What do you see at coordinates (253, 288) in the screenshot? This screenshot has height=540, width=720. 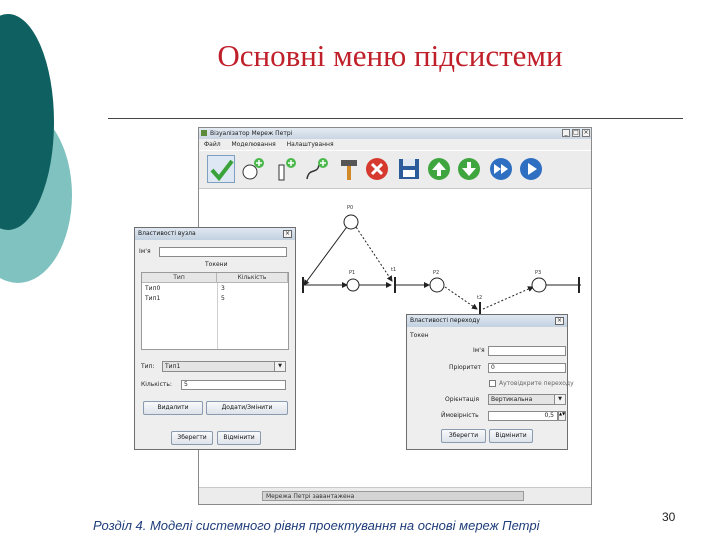 I see `table-cell-count: 3` at bounding box center [253, 288].